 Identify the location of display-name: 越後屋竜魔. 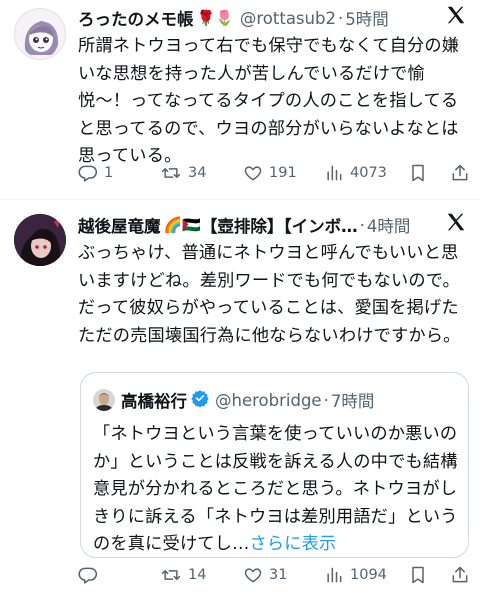
(119, 225).